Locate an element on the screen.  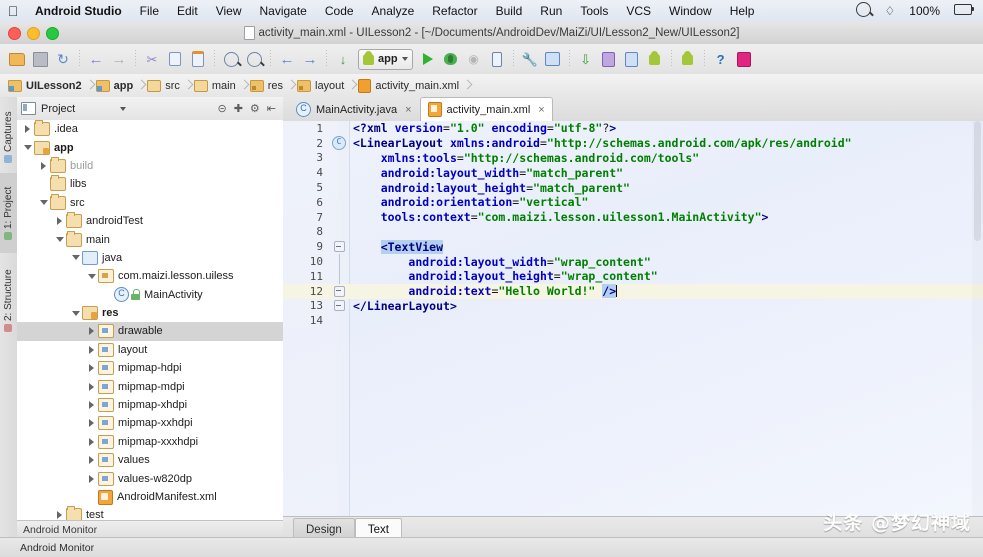
gutter-marker: C is located at coordinates (339, 143).